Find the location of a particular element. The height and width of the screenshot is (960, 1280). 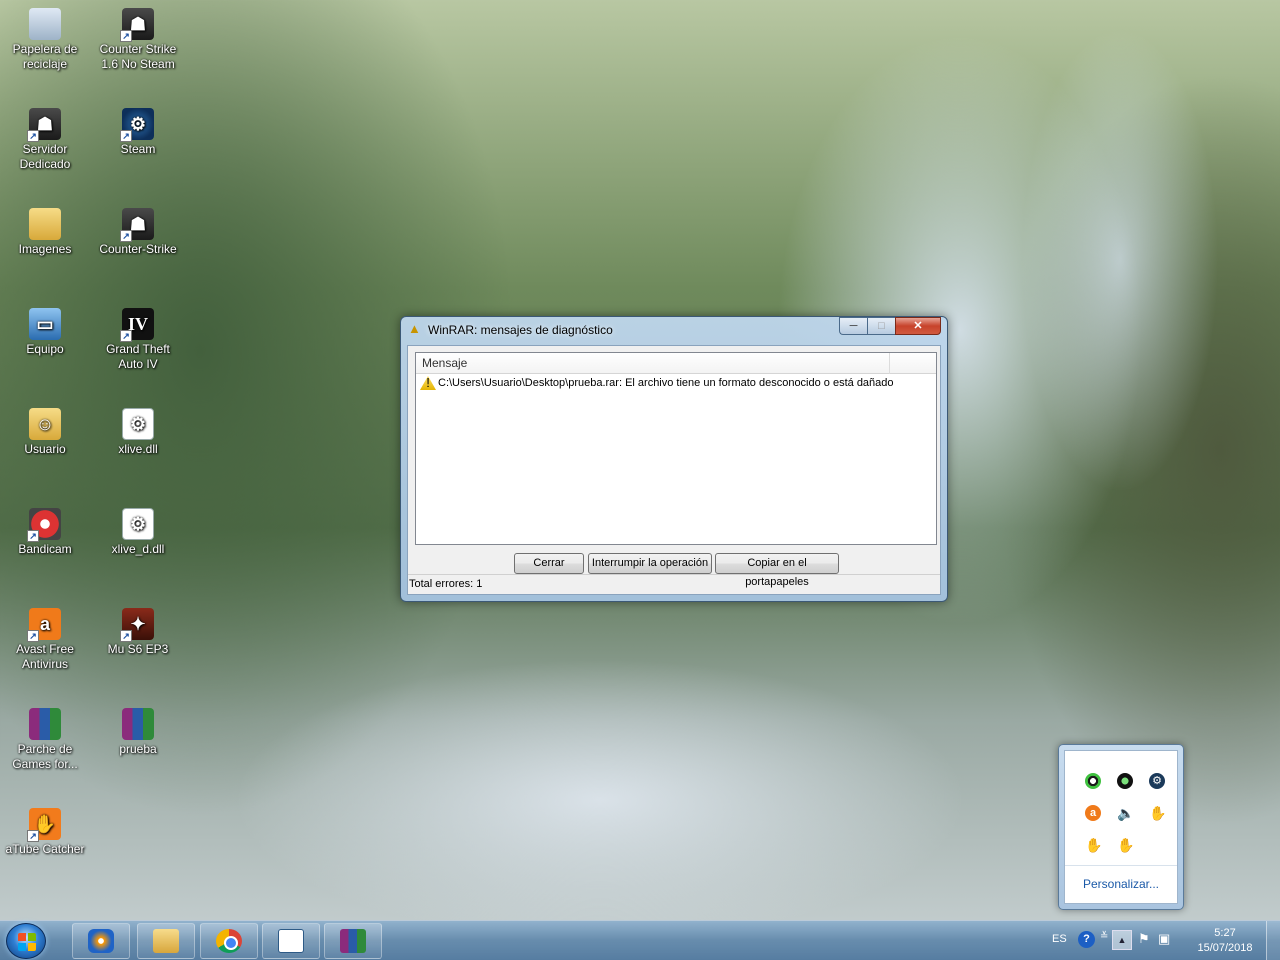

desktop-icon-atube: ✋ ↗ aTube Catcher is located at coordinates (45, 832).